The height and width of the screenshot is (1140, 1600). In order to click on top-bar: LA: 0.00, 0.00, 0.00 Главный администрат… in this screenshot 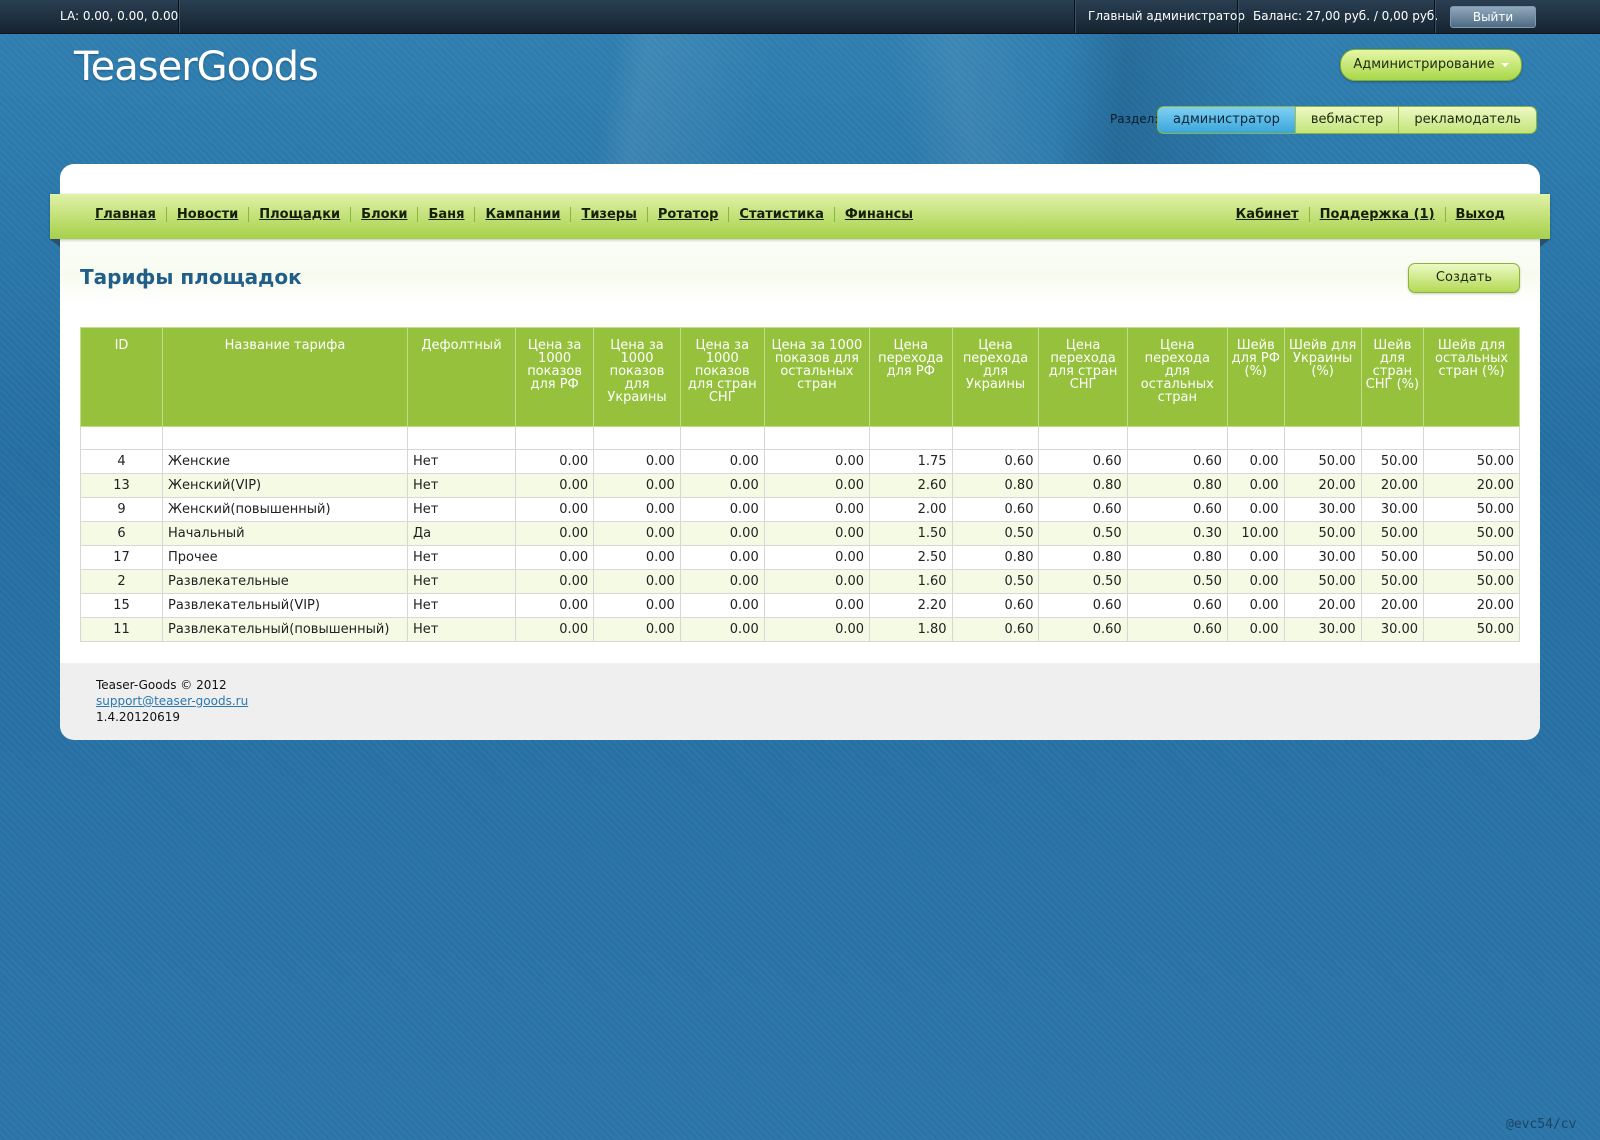, I will do `click(800, 17)`.